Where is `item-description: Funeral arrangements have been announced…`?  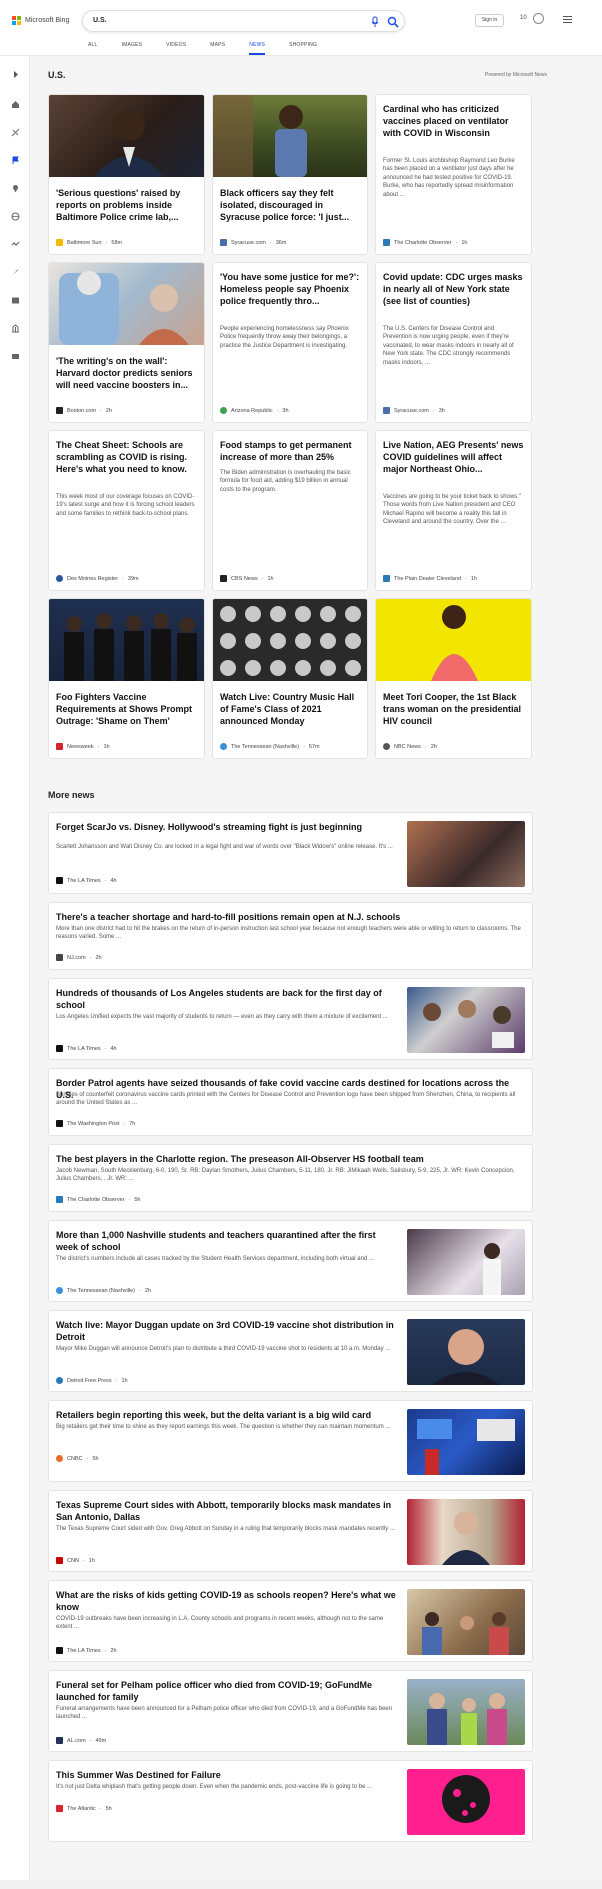 item-description: Funeral arrangements have been announced… is located at coordinates (224, 1713).